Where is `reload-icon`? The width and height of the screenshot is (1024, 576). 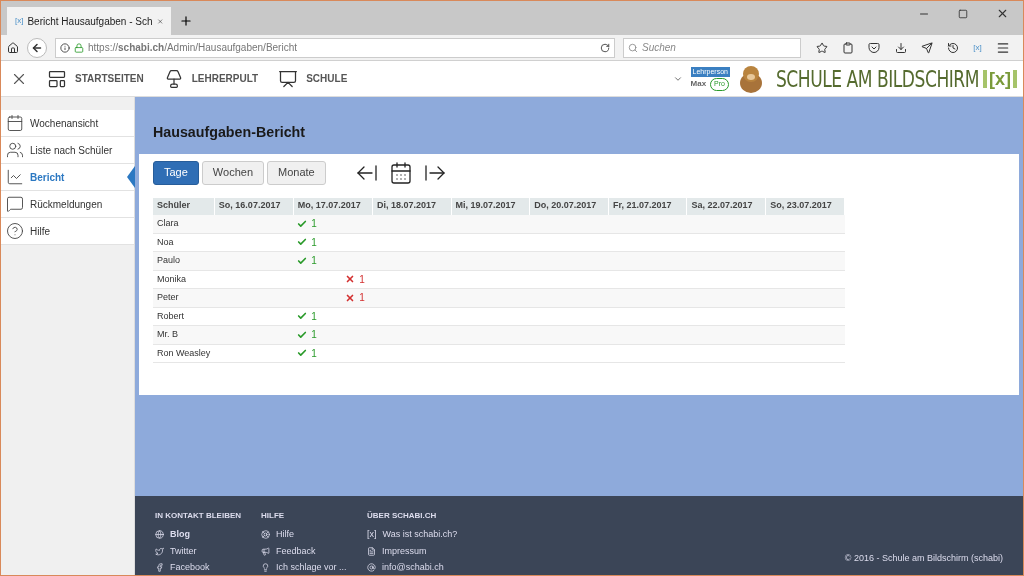 reload-icon is located at coordinates (605, 47).